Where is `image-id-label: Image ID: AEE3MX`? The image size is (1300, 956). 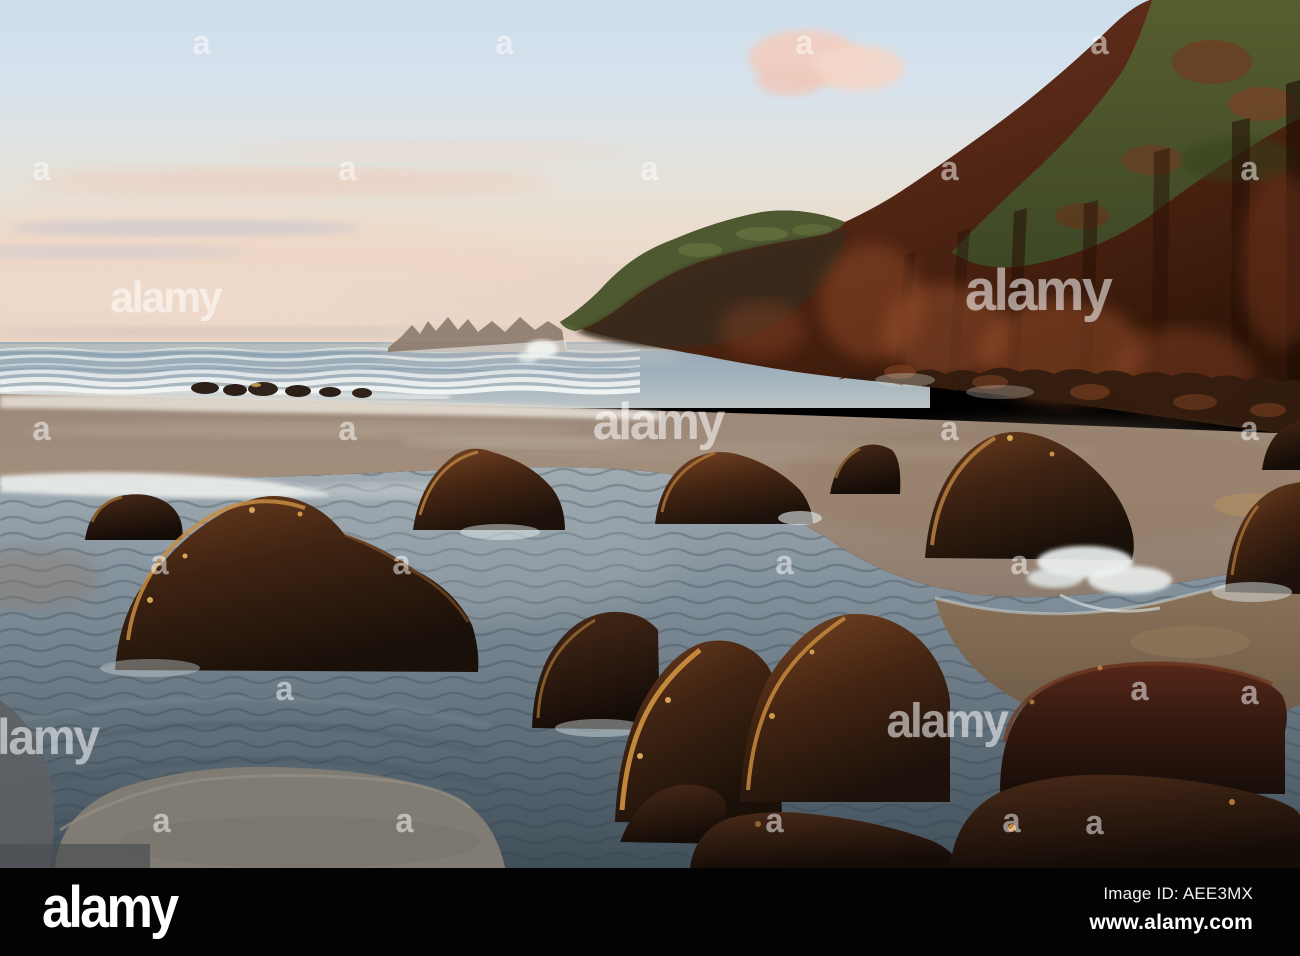 image-id-label: Image ID: AEE3MX is located at coordinates (1178, 893).